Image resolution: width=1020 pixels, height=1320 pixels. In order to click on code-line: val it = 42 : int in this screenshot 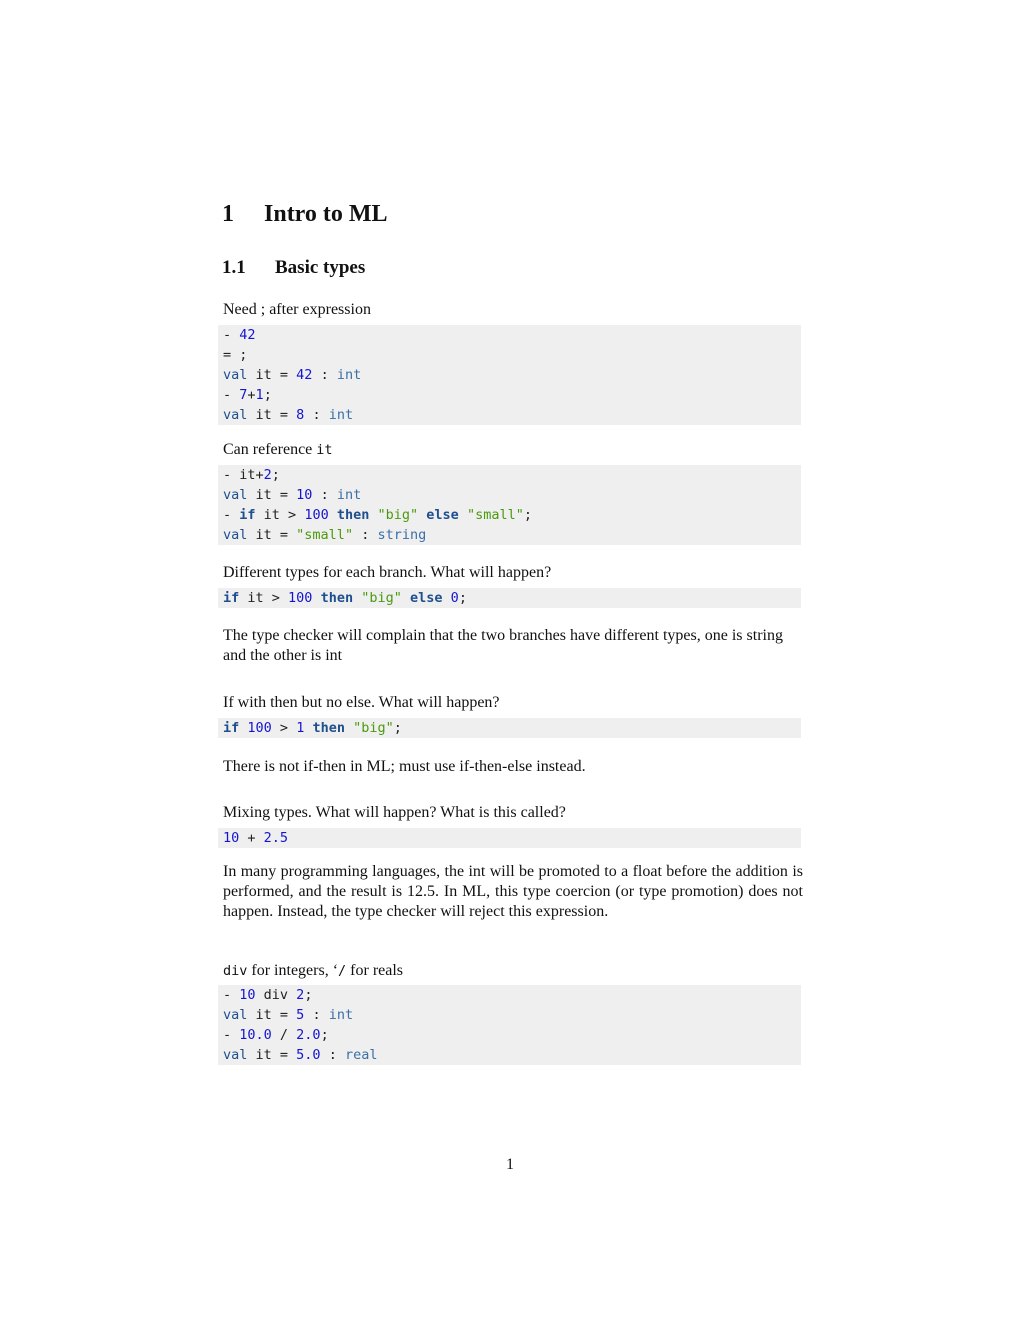, I will do `click(512, 375)`.